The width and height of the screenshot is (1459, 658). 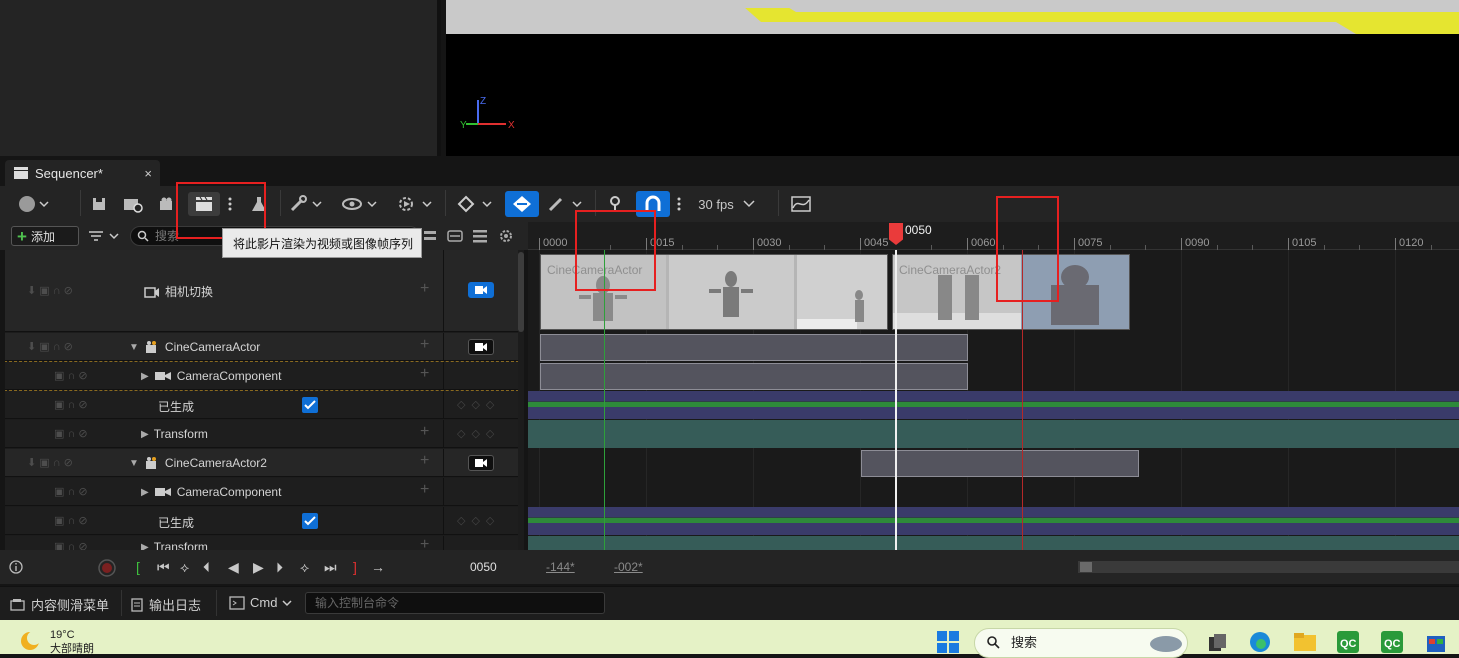 What do you see at coordinates (138, 567) in the screenshot?
I see `set-start-icon: [` at bounding box center [138, 567].